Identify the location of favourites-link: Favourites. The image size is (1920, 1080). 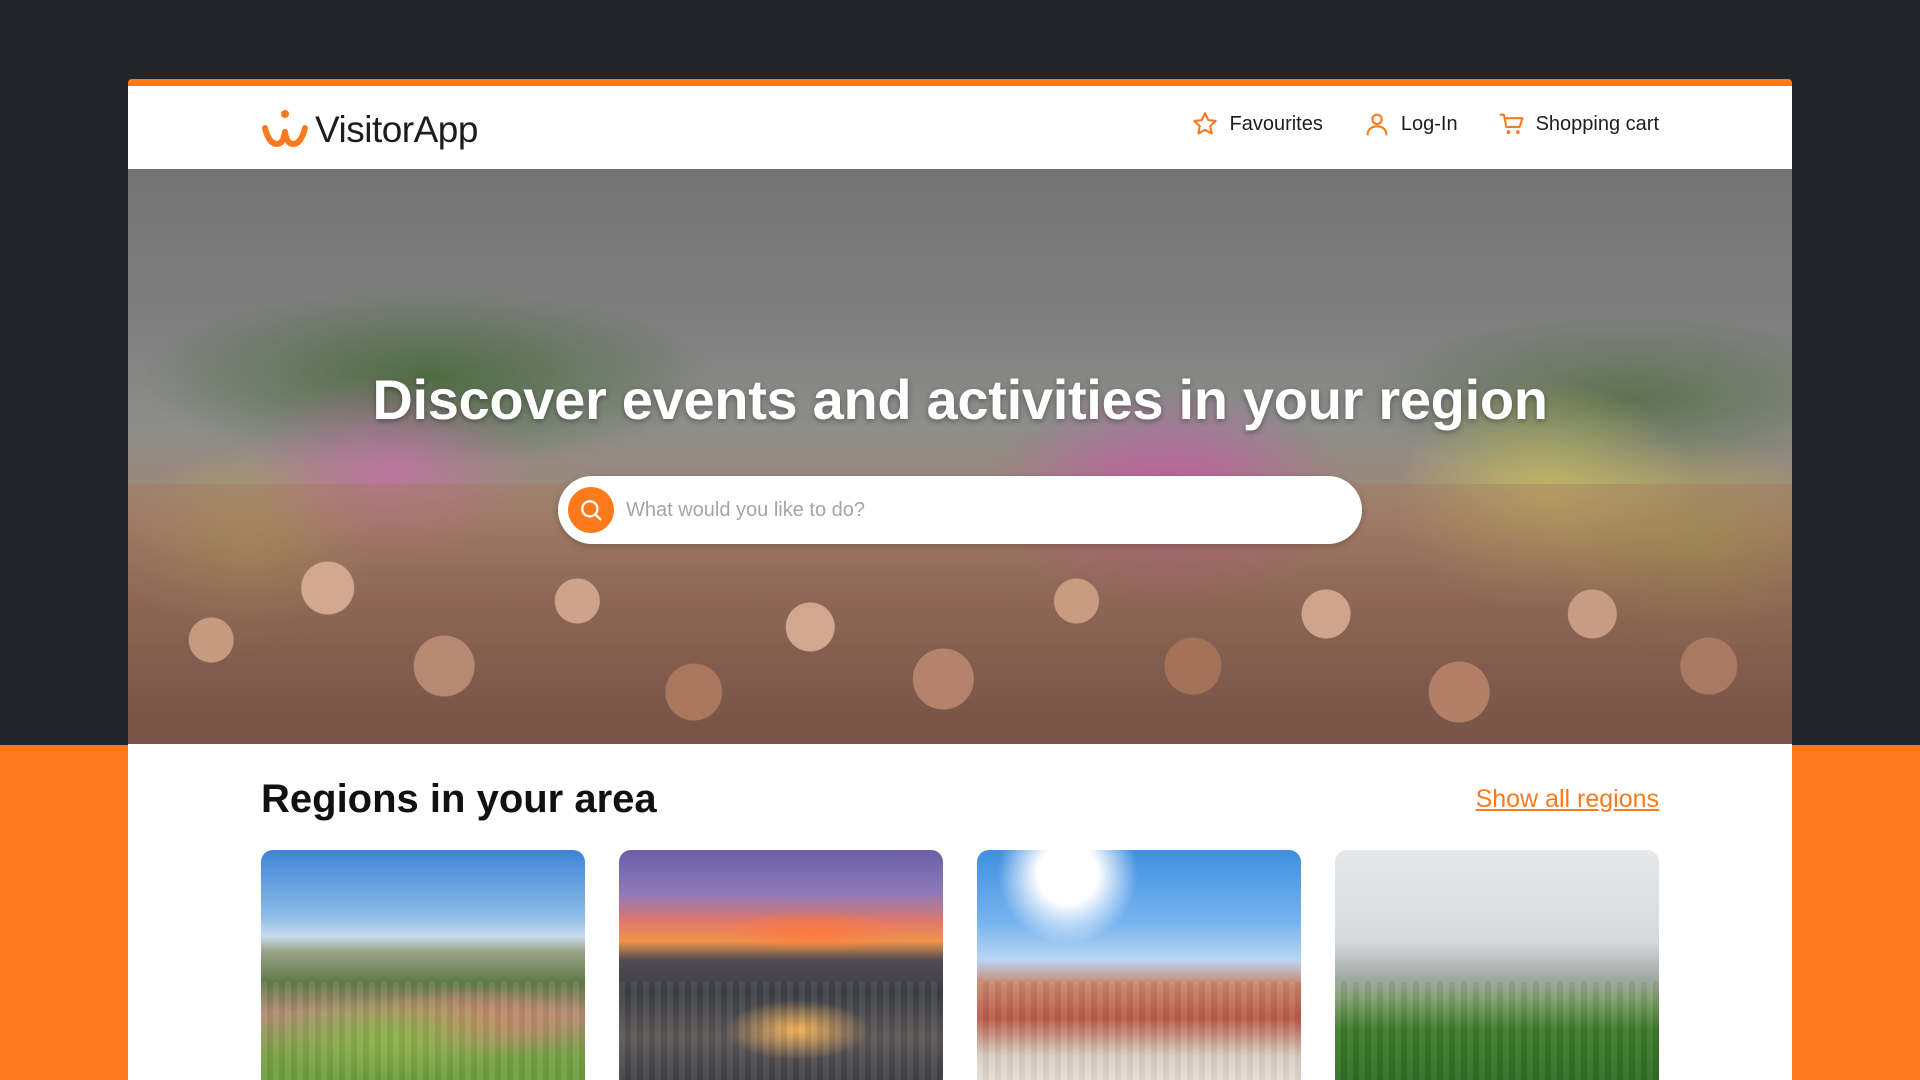
(1257, 124).